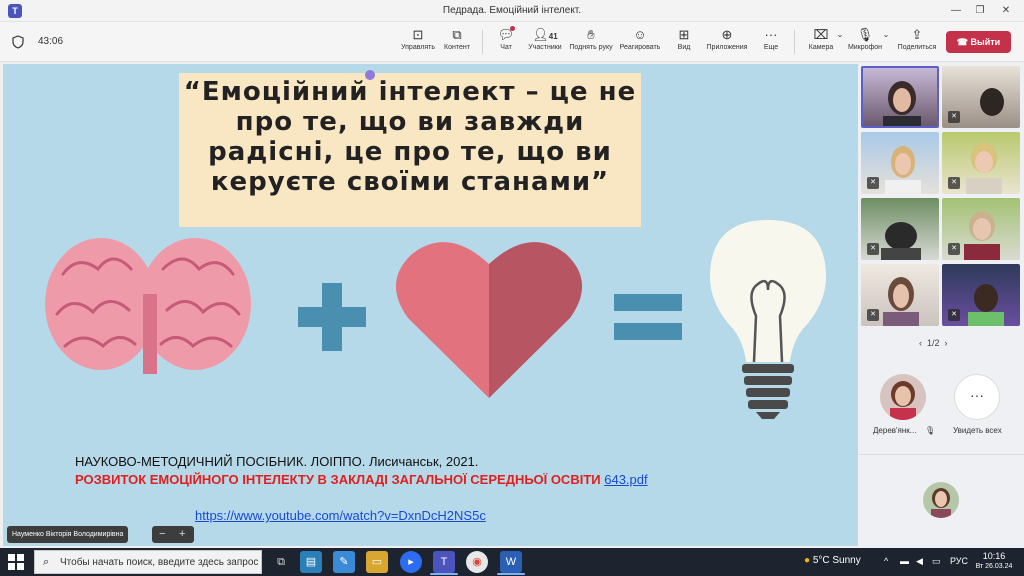  Describe the element at coordinates (977, 430) in the screenshot. I see `see-all-label: Увидеть всех` at that location.